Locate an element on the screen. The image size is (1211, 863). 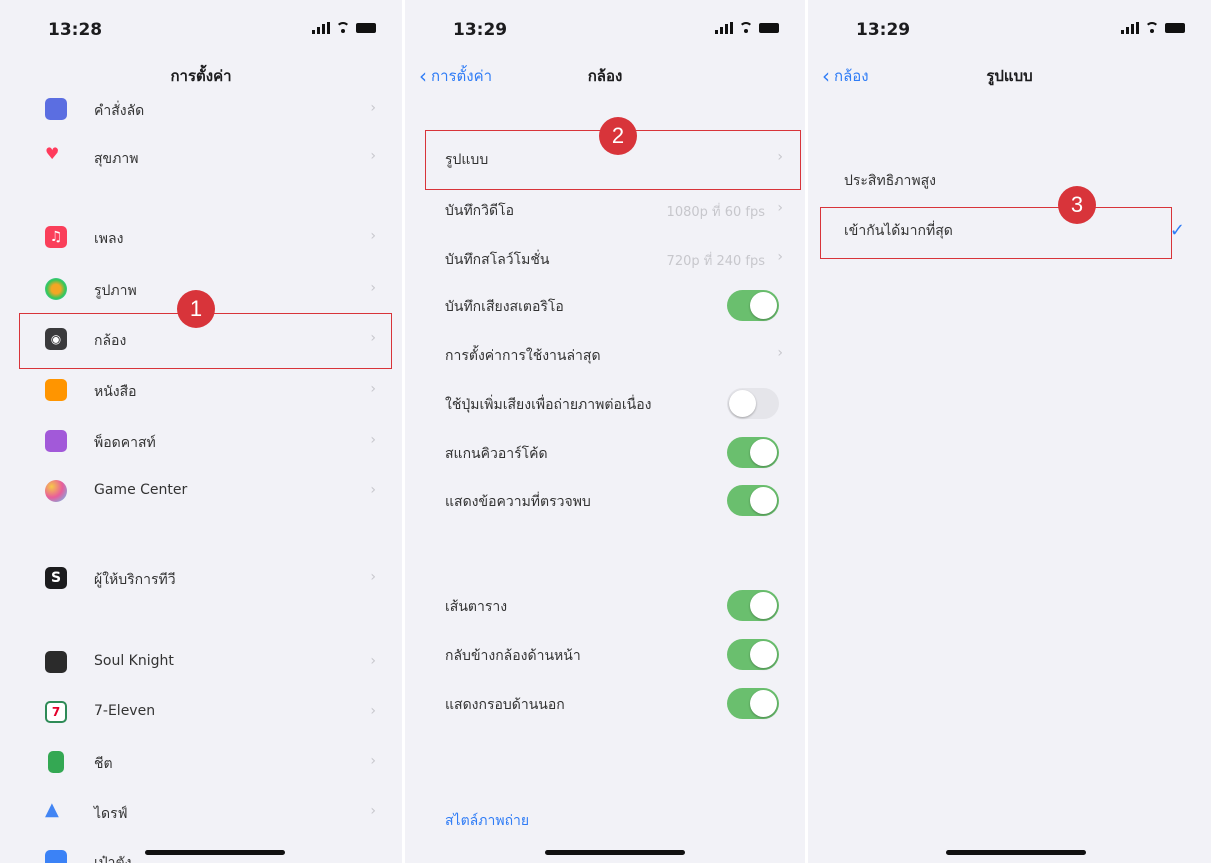
item-label: หนังสือ is located at coordinates (115, 392).